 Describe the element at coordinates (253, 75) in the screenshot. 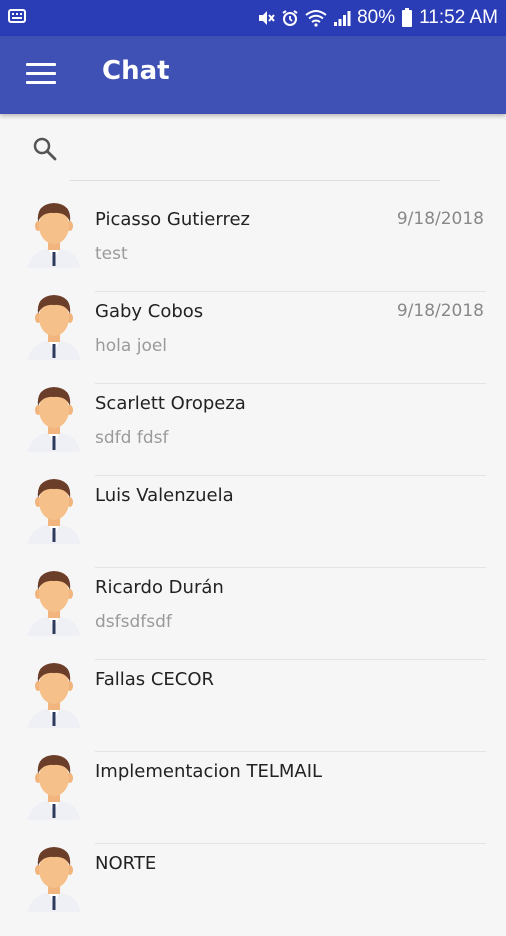

I see `app-bar: Chat` at that location.